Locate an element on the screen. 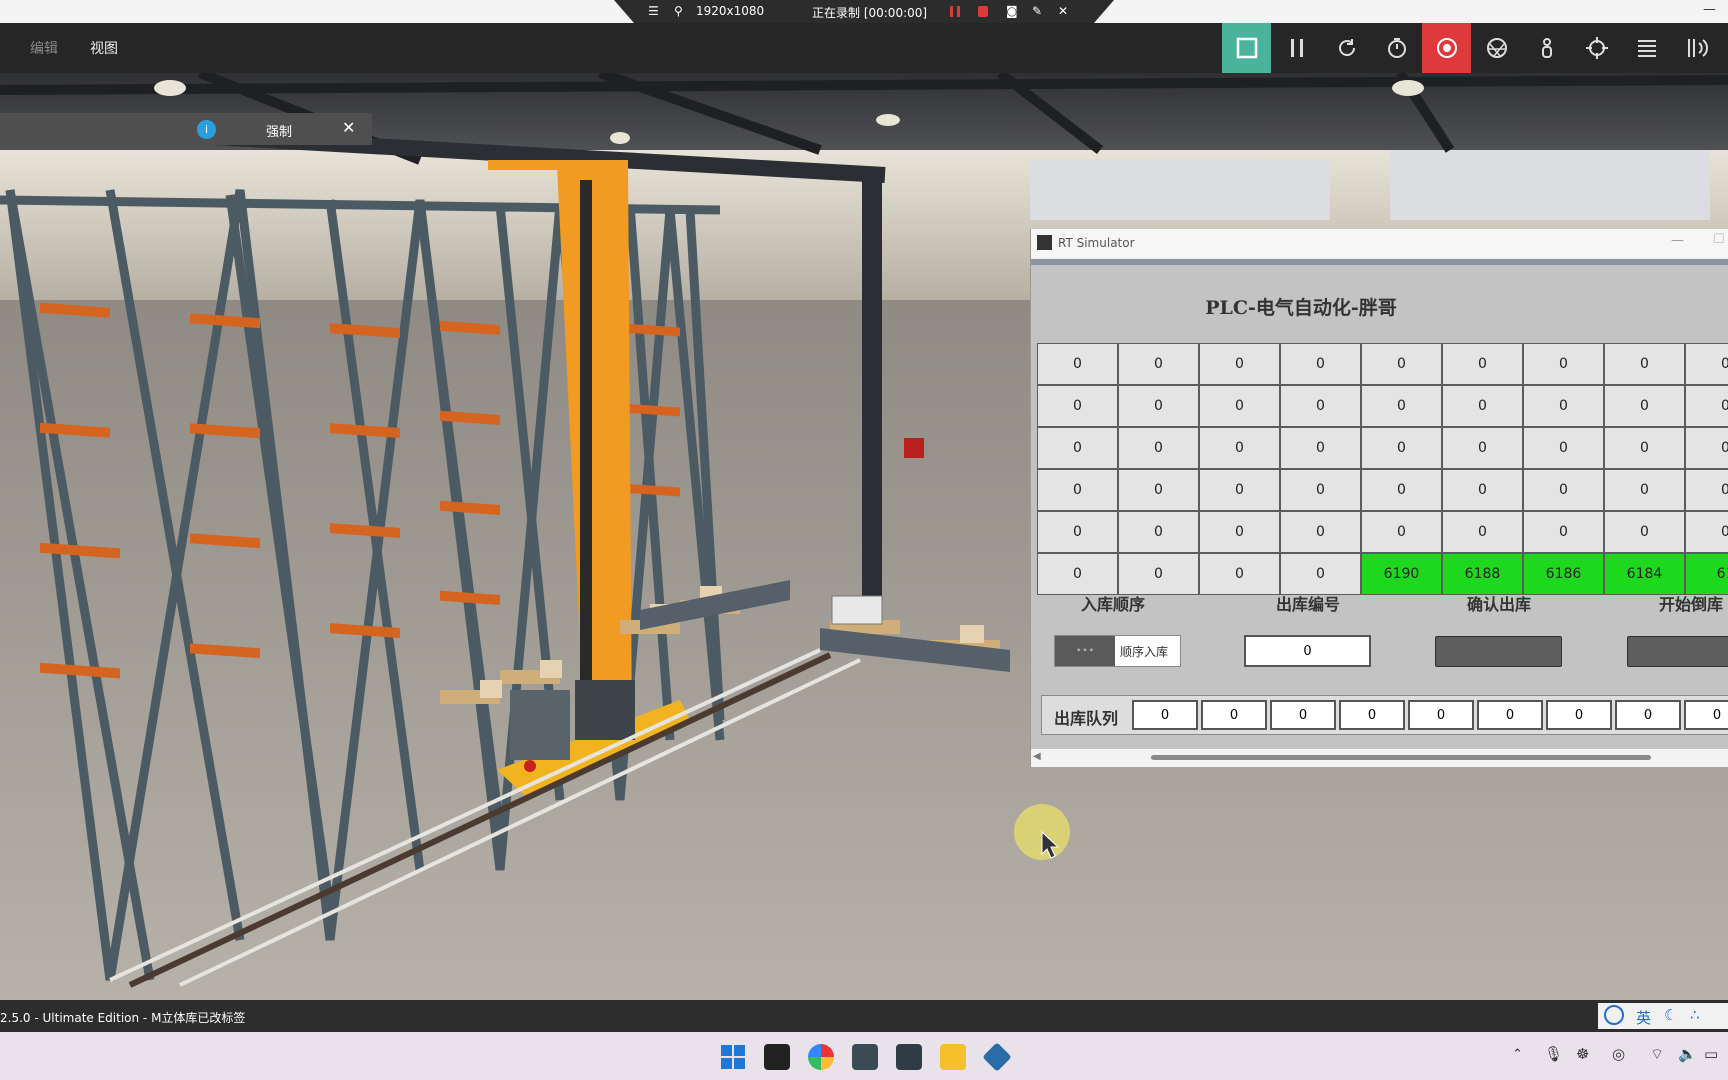  outbound-queue: 出库队列 000000000 is located at coordinates (1384, 715).